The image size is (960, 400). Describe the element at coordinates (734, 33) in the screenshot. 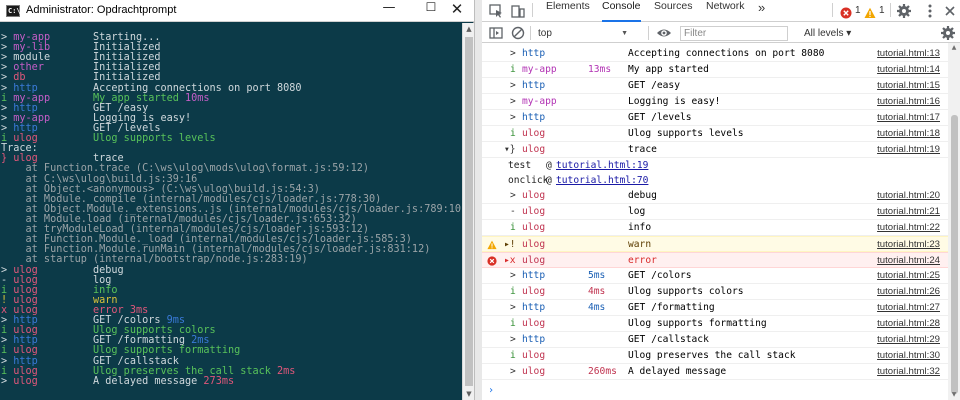

I see `filter-input` at that location.